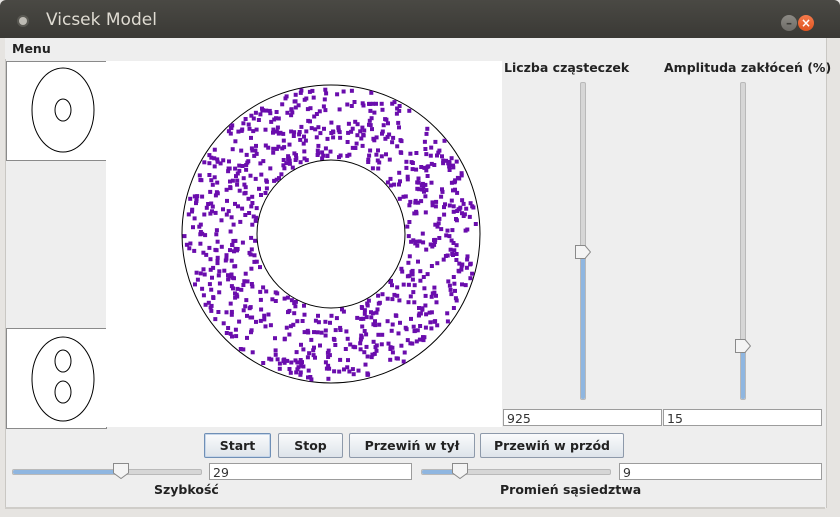  I want to click on radius-slider-track, so click(516, 472).